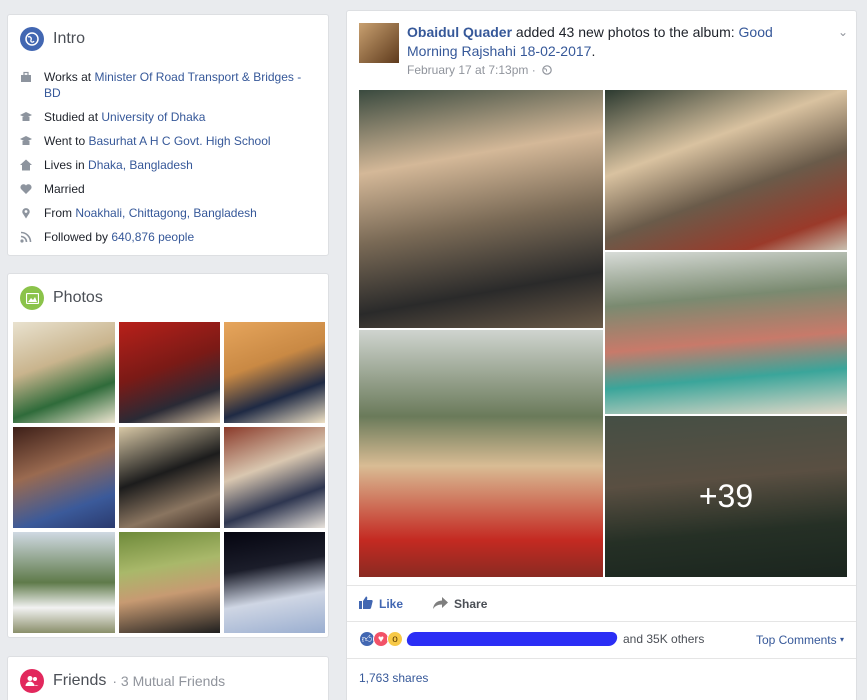  Describe the element at coordinates (366, 604) in the screenshot. I see `thumbs-up-icon` at that location.